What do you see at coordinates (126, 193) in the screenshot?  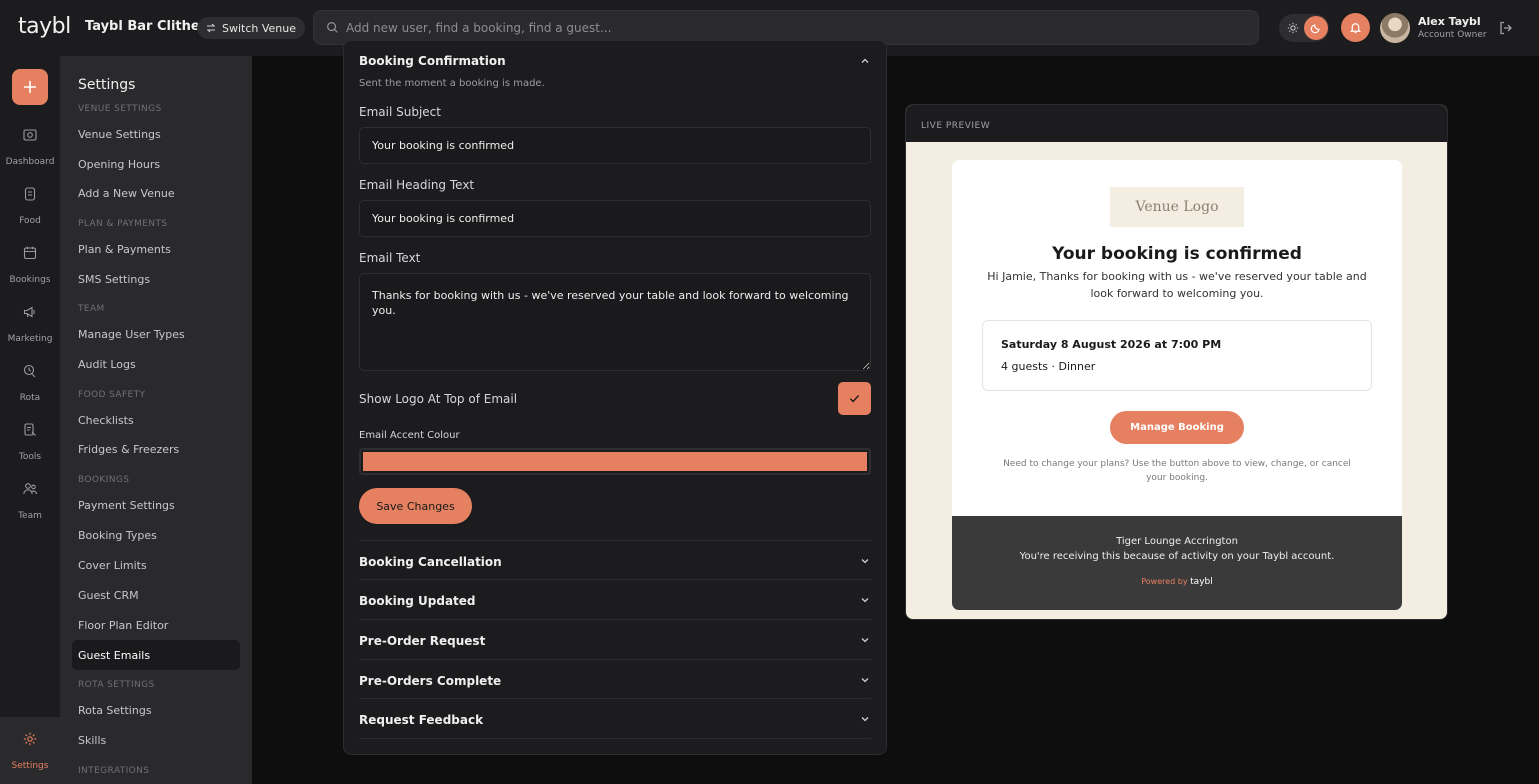 I see `sidebar-item-add-venue: Add a New Venue` at bounding box center [126, 193].